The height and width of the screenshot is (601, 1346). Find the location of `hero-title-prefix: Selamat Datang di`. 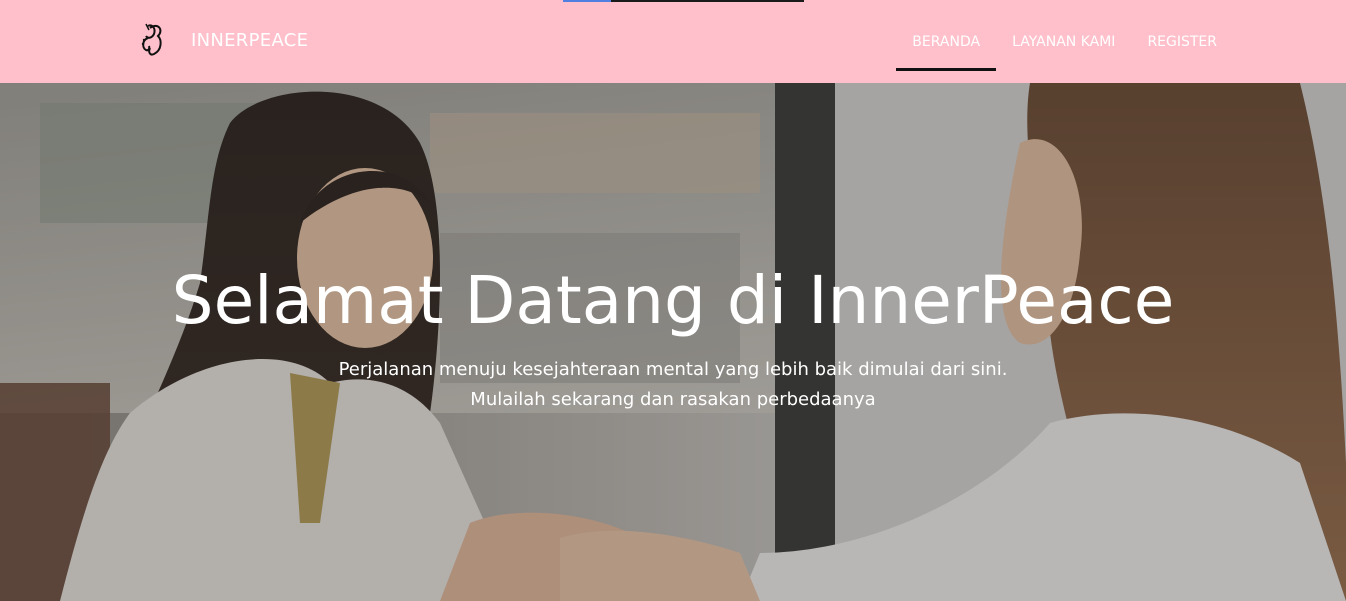

hero-title-prefix: Selamat Datang di is located at coordinates (490, 300).